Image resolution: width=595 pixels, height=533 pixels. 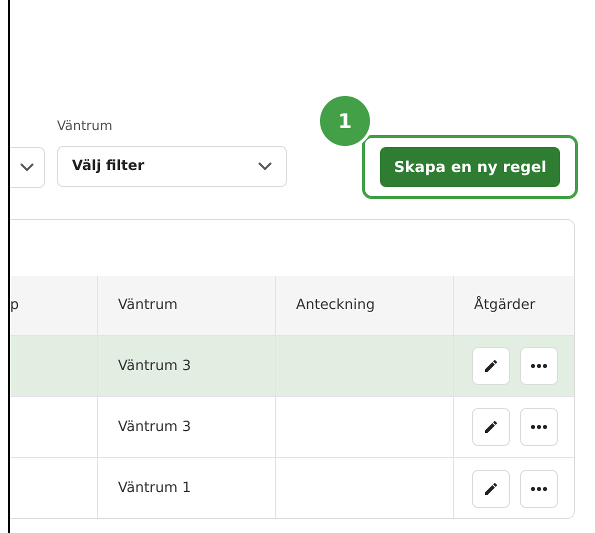 I want to click on table-cell-text: Väntrum 1, so click(x=155, y=488).